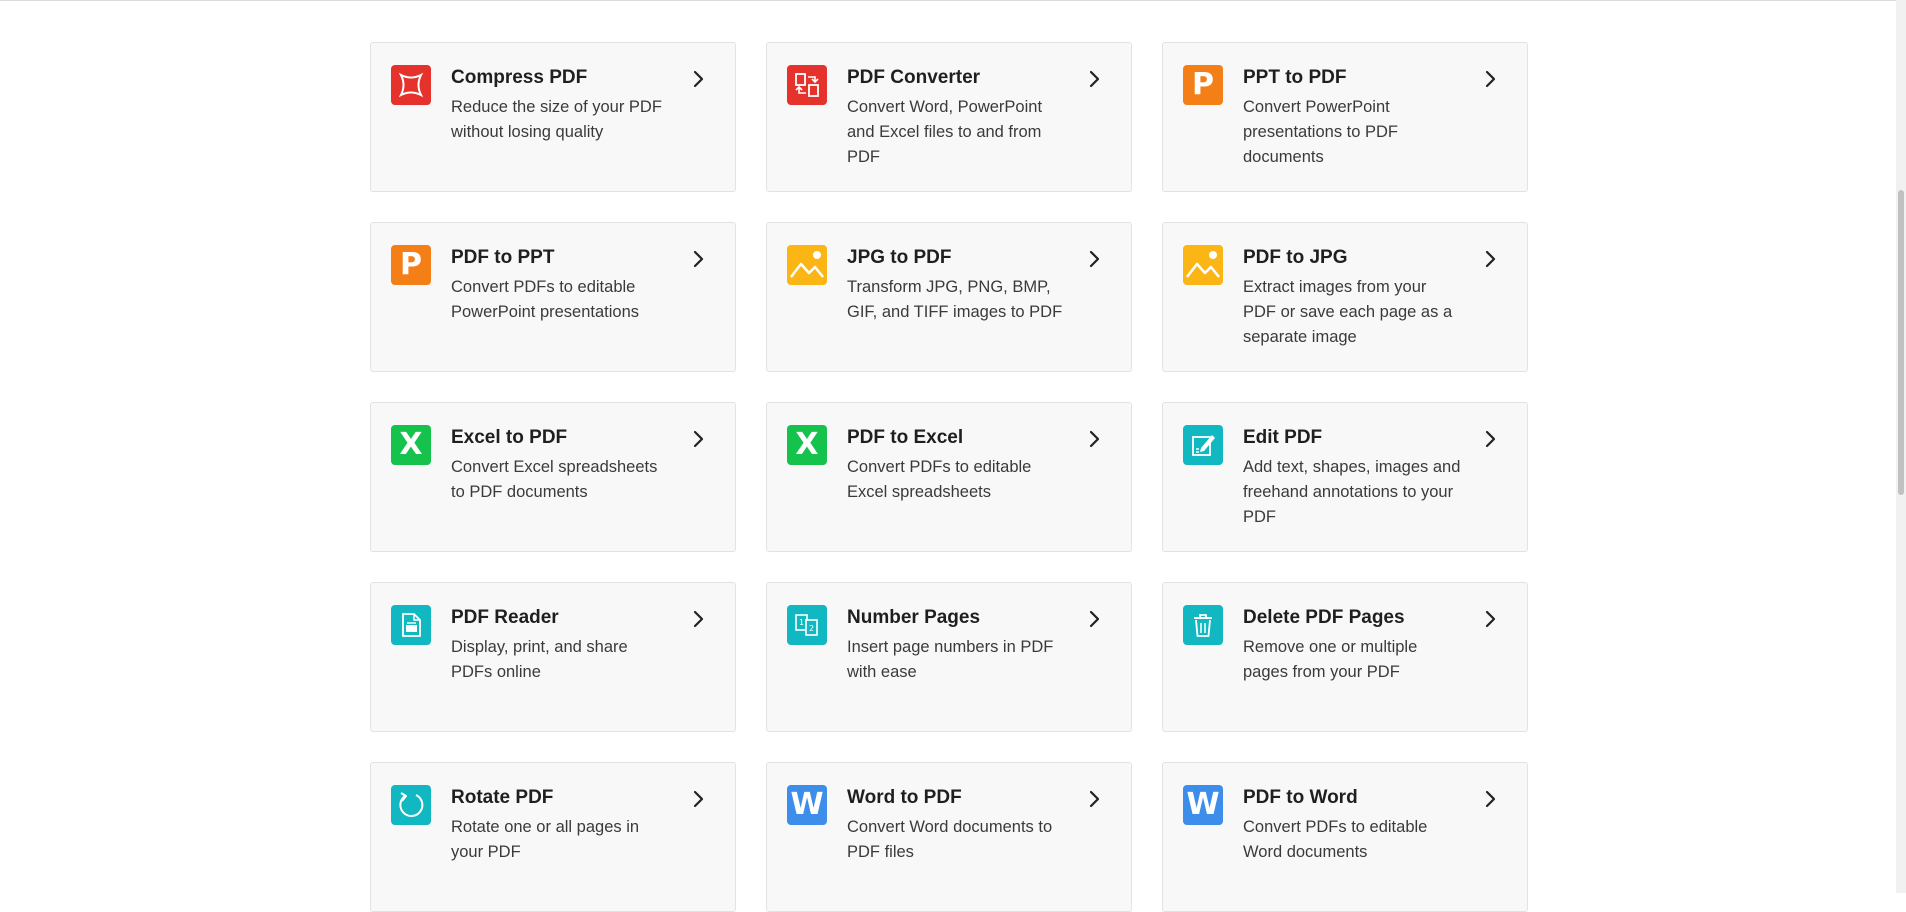  What do you see at coordinates (904, 797) in the screenshot?
I see `tool-title: Word to PDF` at bounding box center [904, 797].